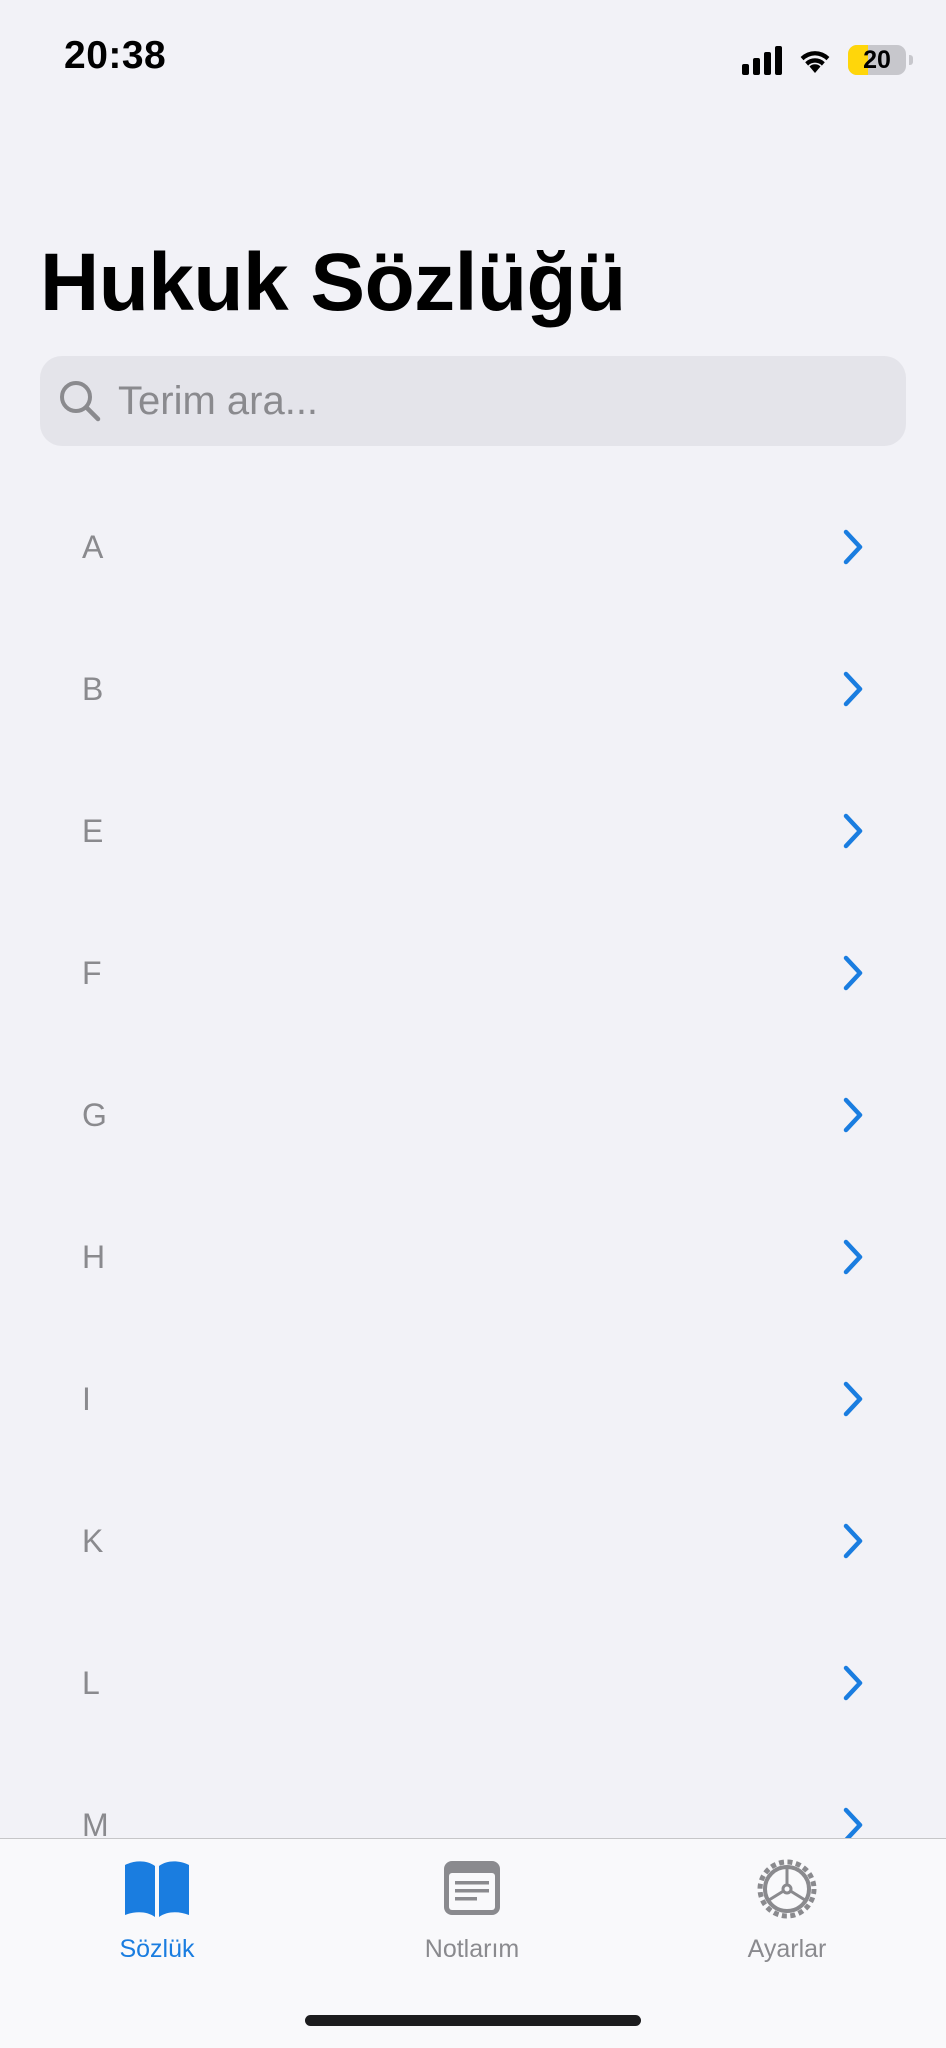  What do you see at coordinates (94, 1256) in the screenshot?
I see `list-item-label: H` at bounding box center [94, 1256].